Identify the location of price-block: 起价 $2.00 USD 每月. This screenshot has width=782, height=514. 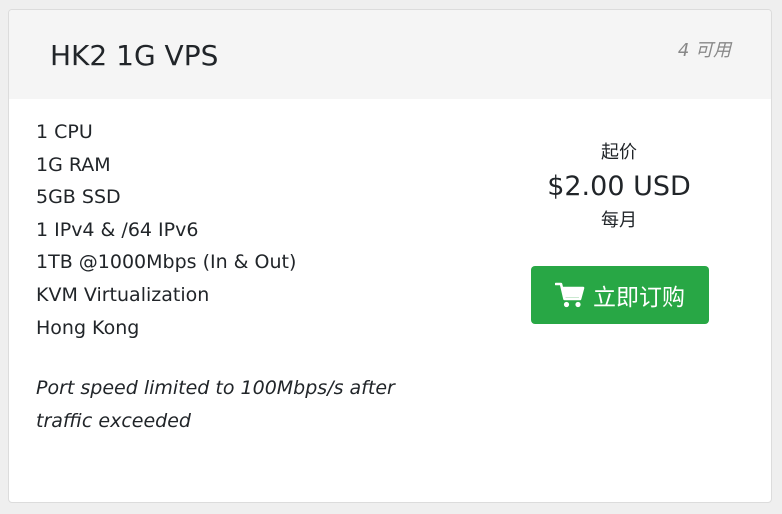
(619, 187).